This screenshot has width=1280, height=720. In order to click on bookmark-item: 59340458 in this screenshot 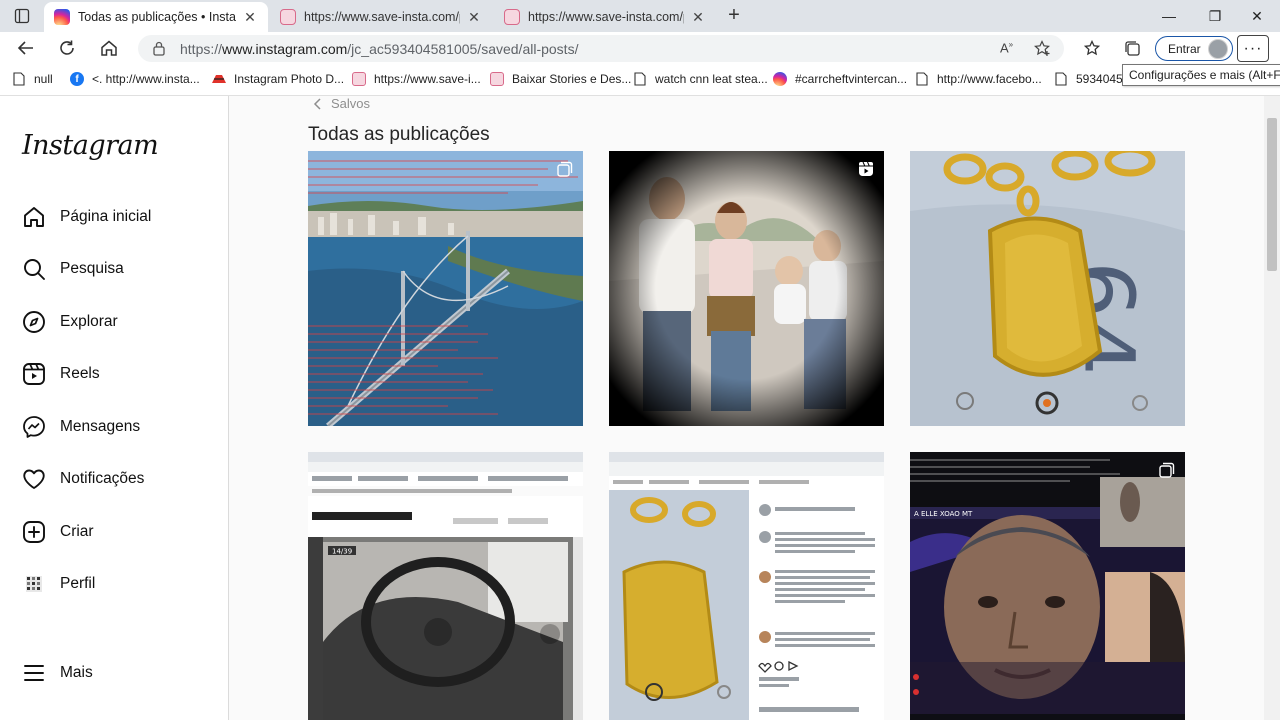, I will do `click(1091, 79)`.